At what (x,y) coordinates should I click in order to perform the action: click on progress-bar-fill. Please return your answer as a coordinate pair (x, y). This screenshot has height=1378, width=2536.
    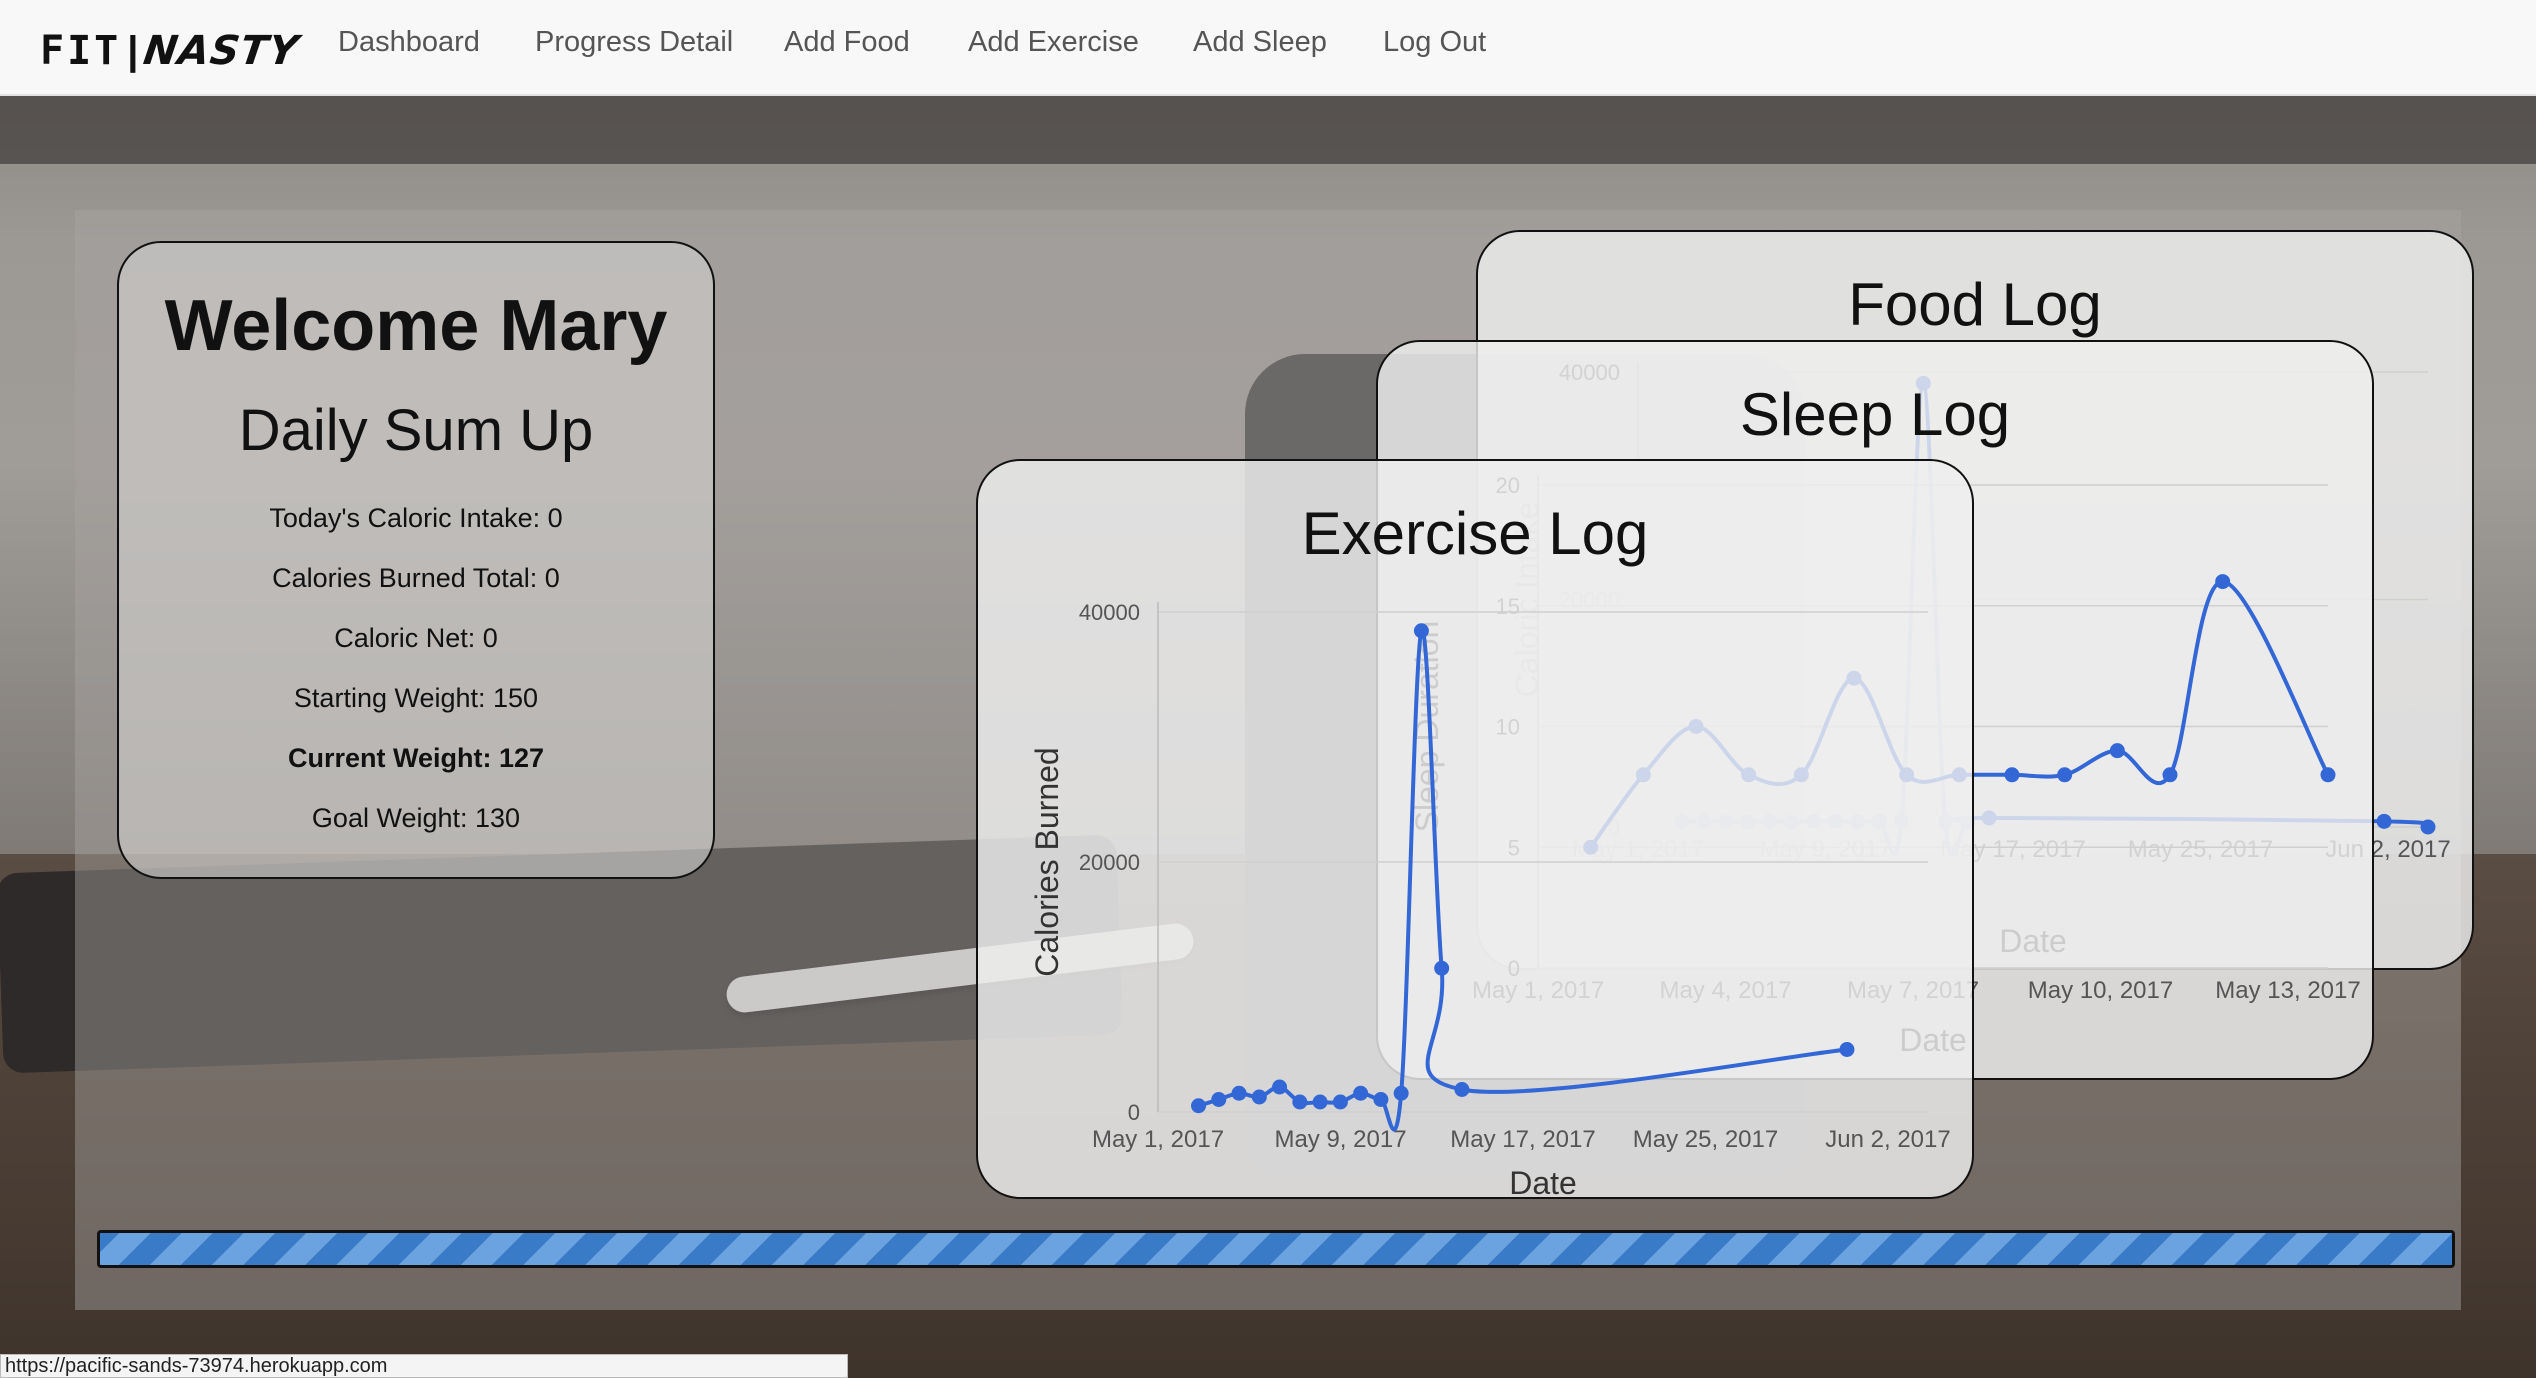
    Looking at the image, I should click on (1276, 1249).